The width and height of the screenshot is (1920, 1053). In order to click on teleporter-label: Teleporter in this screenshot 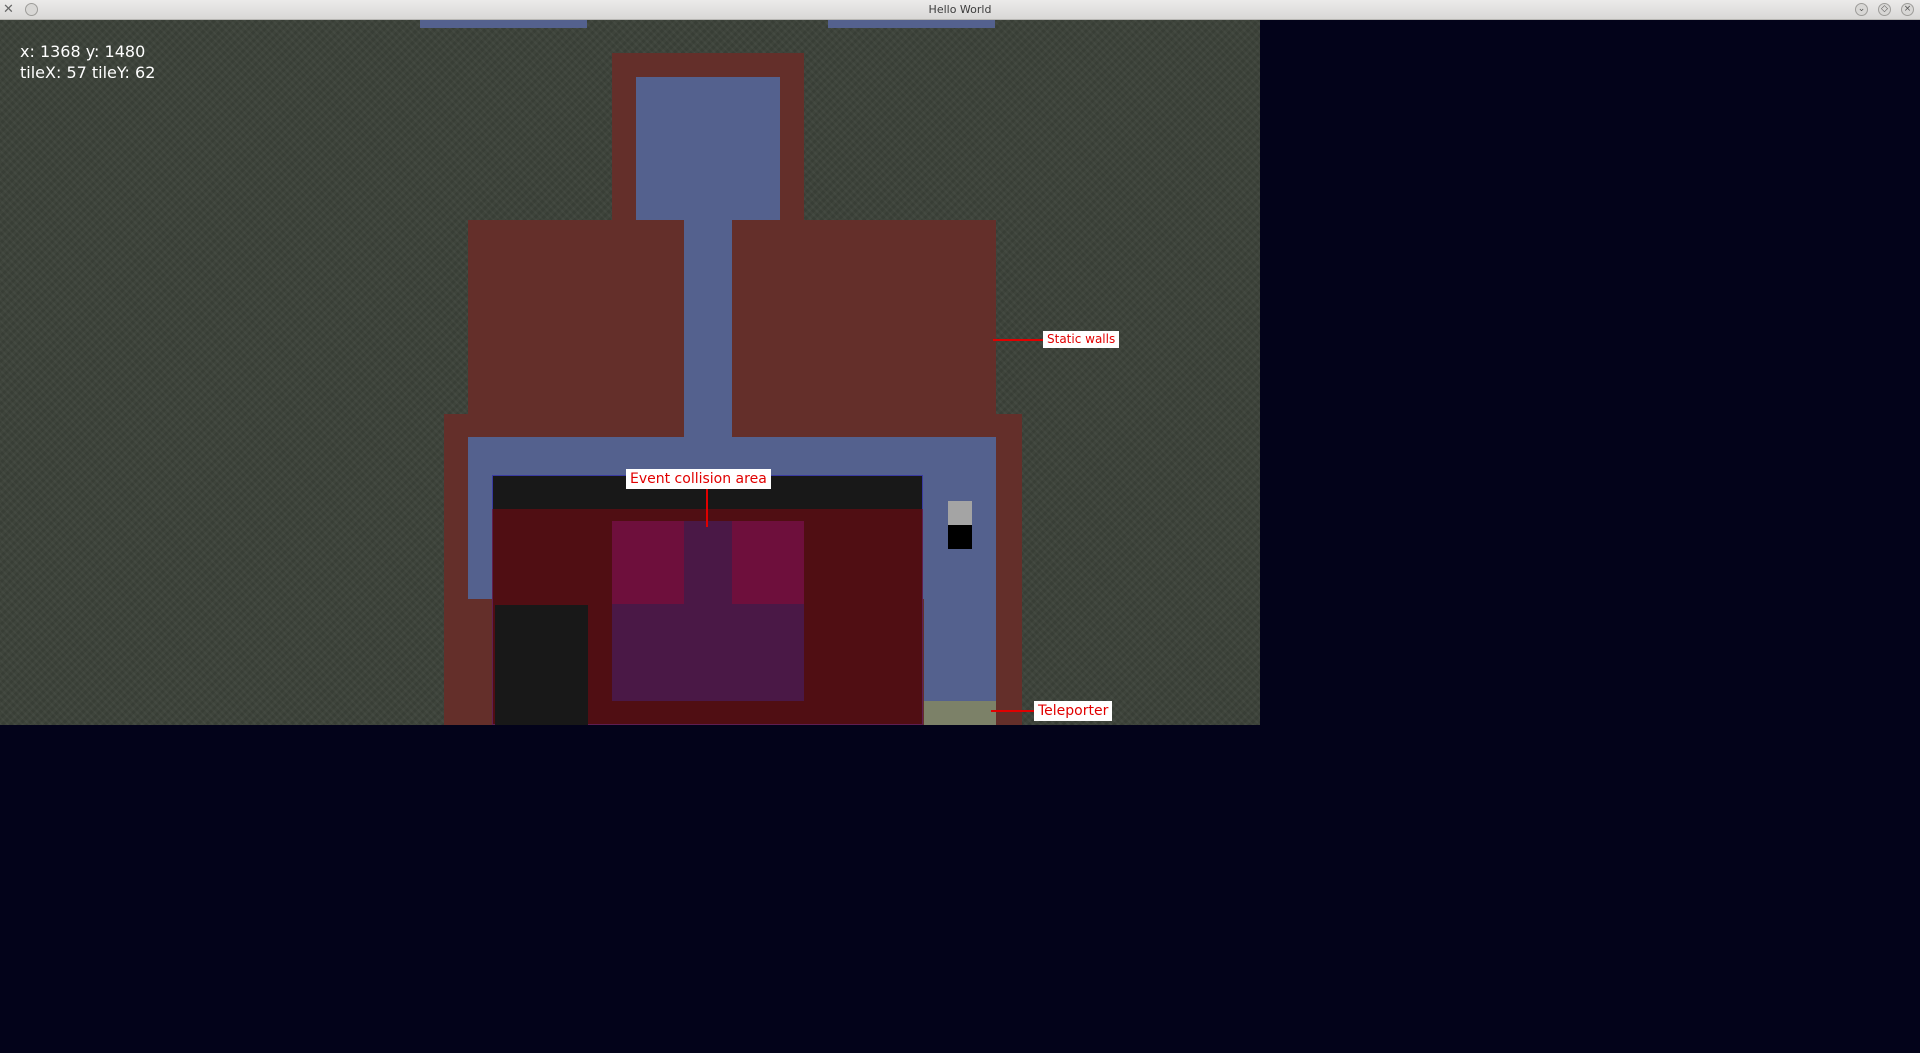, I will do `click(1073, 711)`.